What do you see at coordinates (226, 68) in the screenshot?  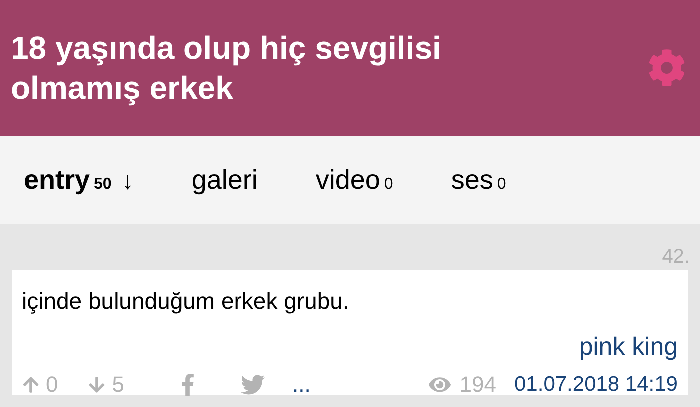 I see `topic-title: 18 yaşında olup hiç sevgilisi olmamış erkek` at bounding box center [226, 68].